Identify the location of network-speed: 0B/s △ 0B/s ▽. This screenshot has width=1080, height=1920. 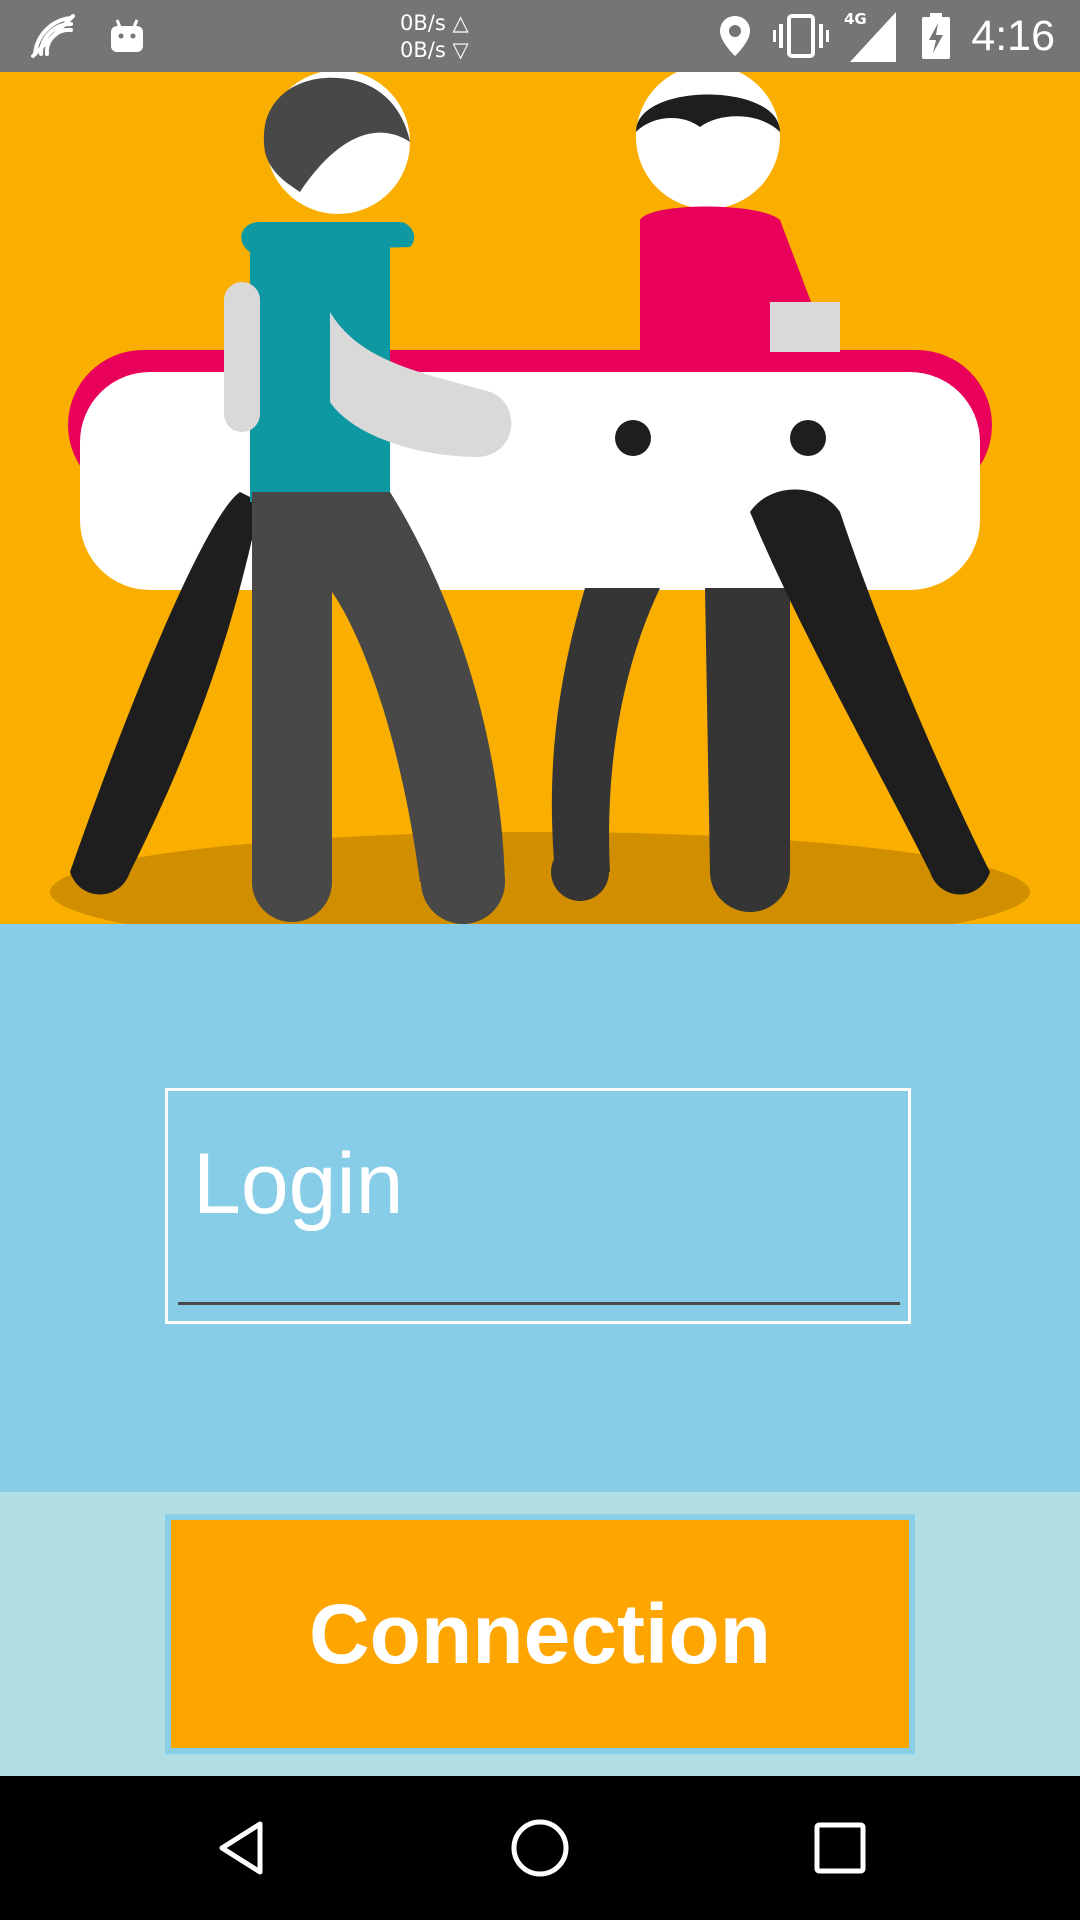
(434, 37).